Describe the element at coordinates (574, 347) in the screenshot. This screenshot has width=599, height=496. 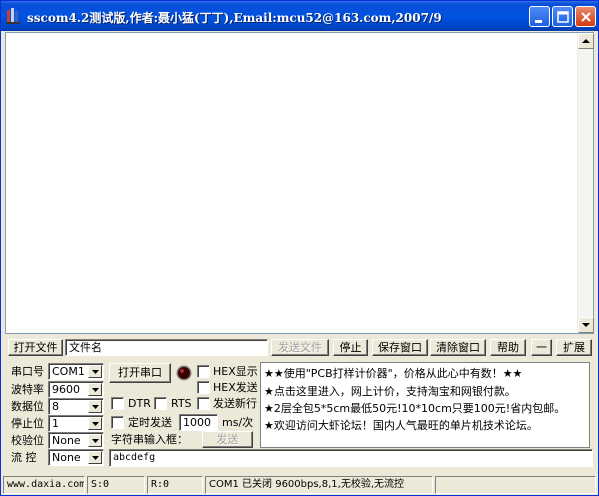
I see `expand-button: 扩展` at that location.